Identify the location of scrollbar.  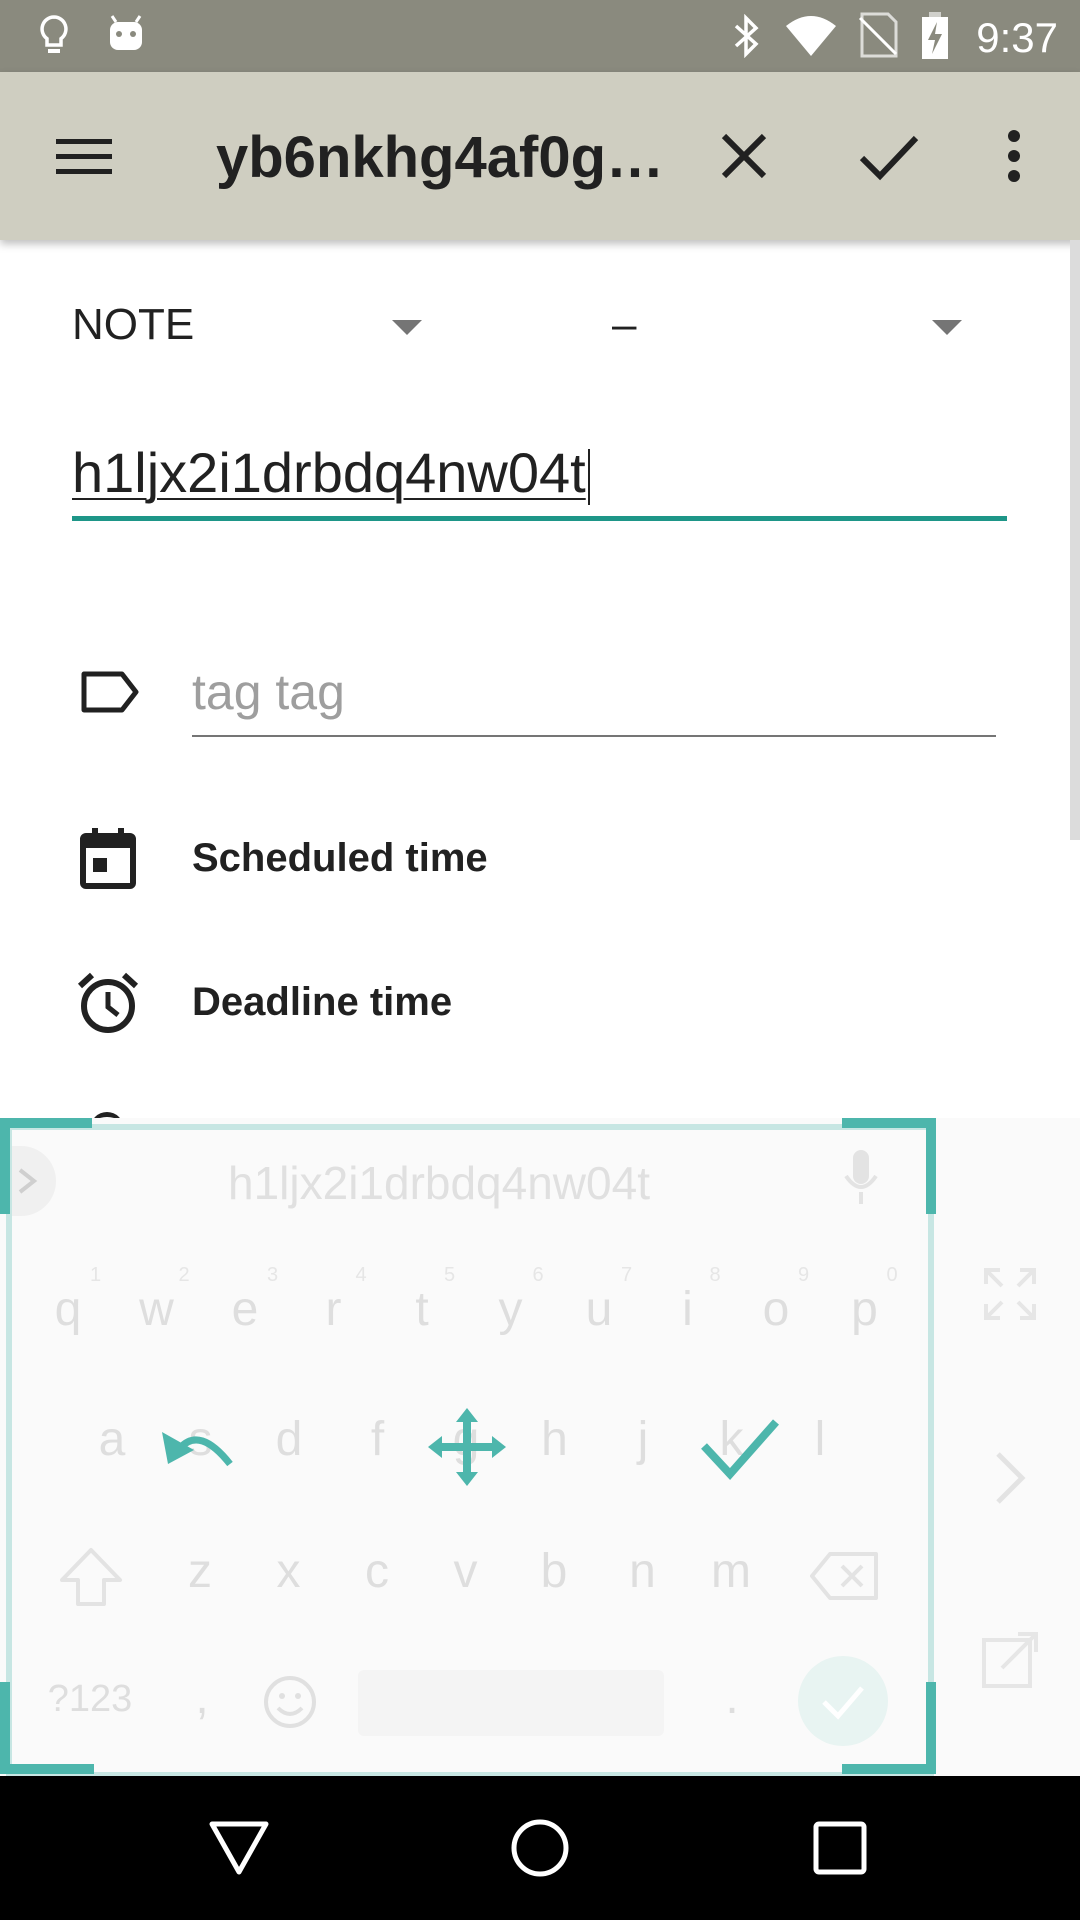
(1075, 540).